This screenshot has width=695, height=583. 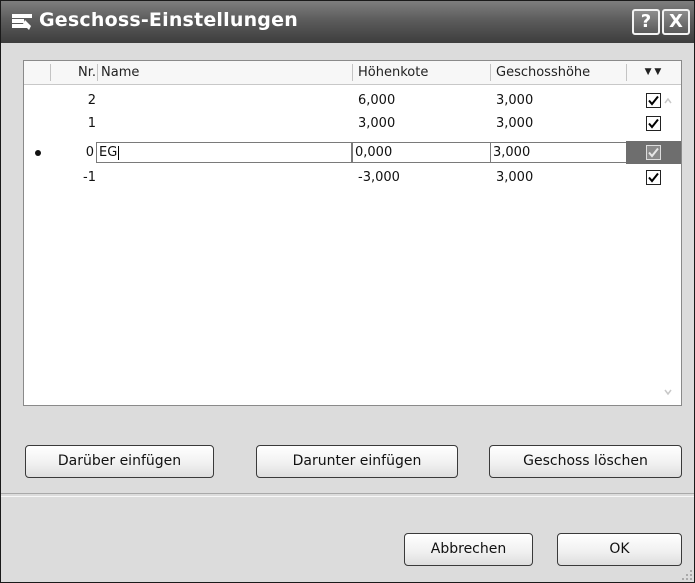 What do you see at coordinates (543, 72) in the screenshot?
I see `header-story-height: Geschosshöhe` at bounding box center [543, 72].